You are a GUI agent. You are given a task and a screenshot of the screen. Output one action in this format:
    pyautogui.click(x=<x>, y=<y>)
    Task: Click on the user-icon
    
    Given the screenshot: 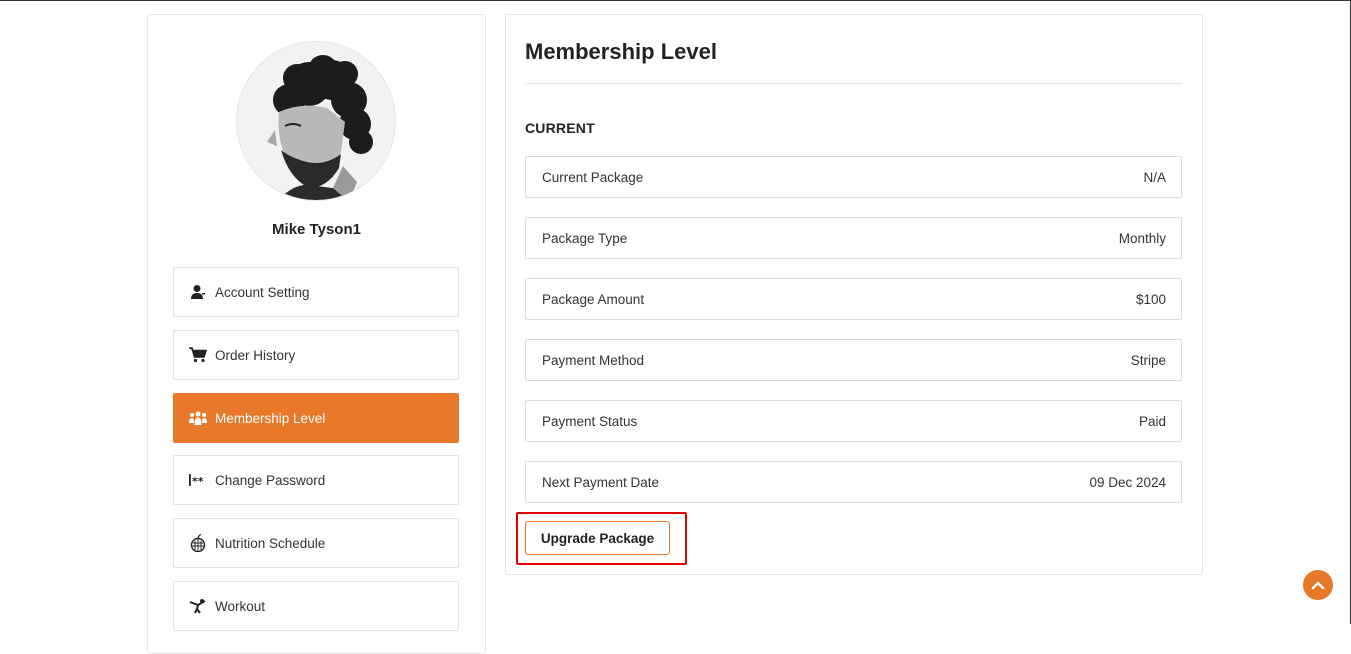 What is the action you would take?
    pyautogui.click(x=198, y=292)
    